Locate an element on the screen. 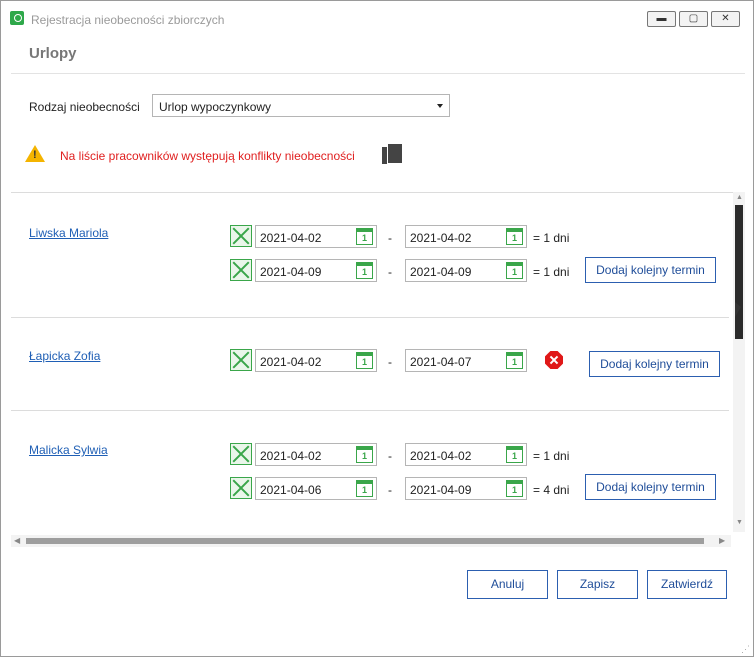  copy-icon is located at coordinates (393, 155).